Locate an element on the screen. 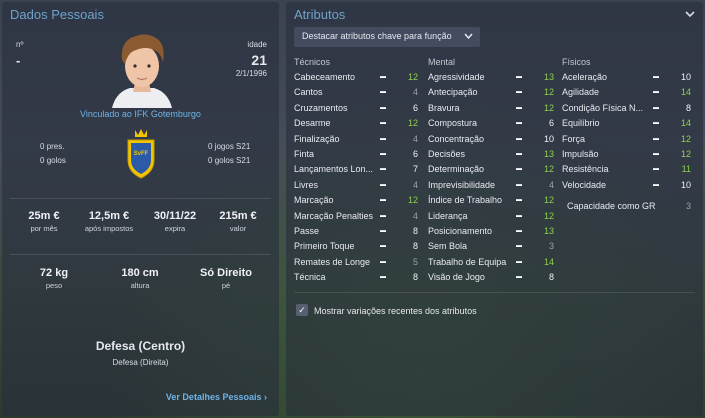 The image size is (705, 418). attribute-row: Cantos ▬ 4 is located at coordinates (358, 92).